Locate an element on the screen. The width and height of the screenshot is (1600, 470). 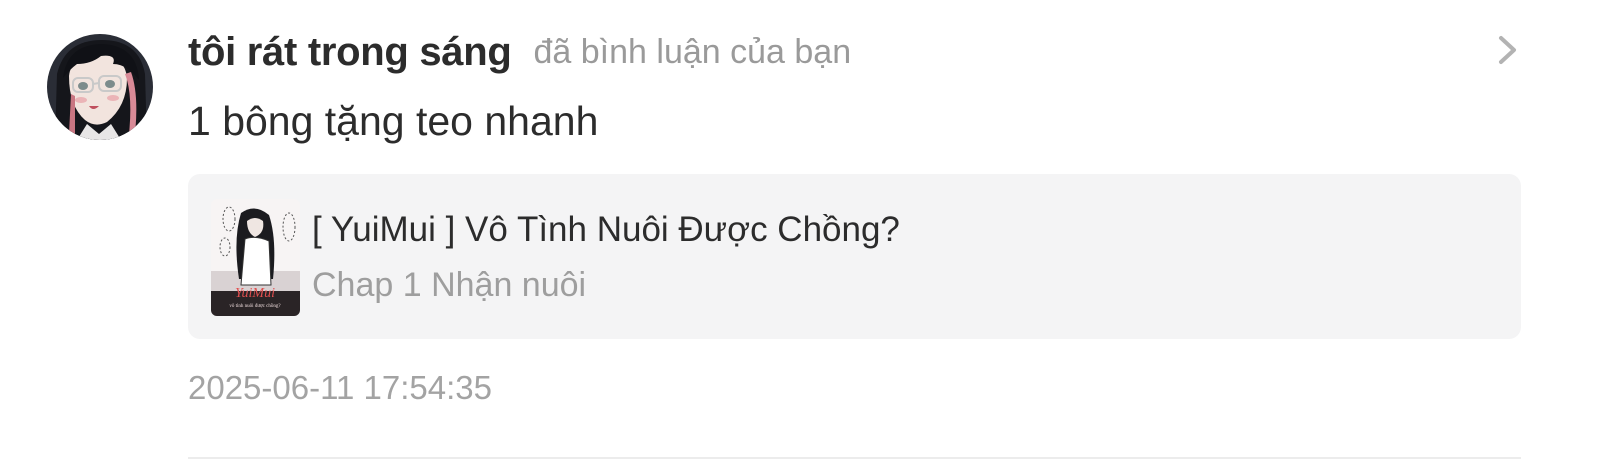
user-avatar-icon is located at coordinates (100, 87).